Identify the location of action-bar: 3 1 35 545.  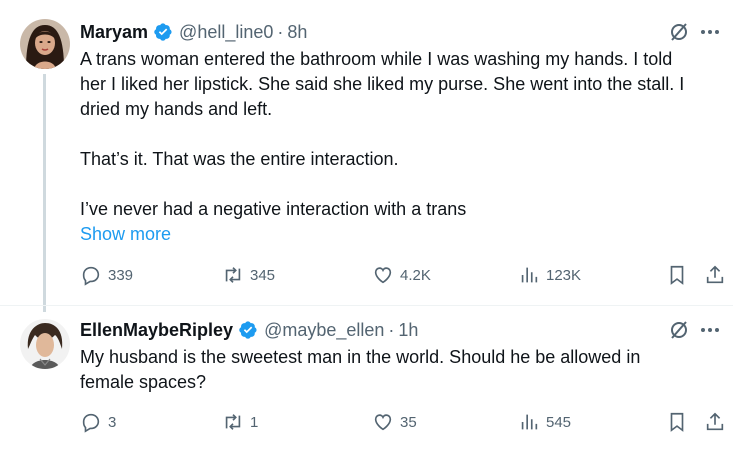
(402, 422).